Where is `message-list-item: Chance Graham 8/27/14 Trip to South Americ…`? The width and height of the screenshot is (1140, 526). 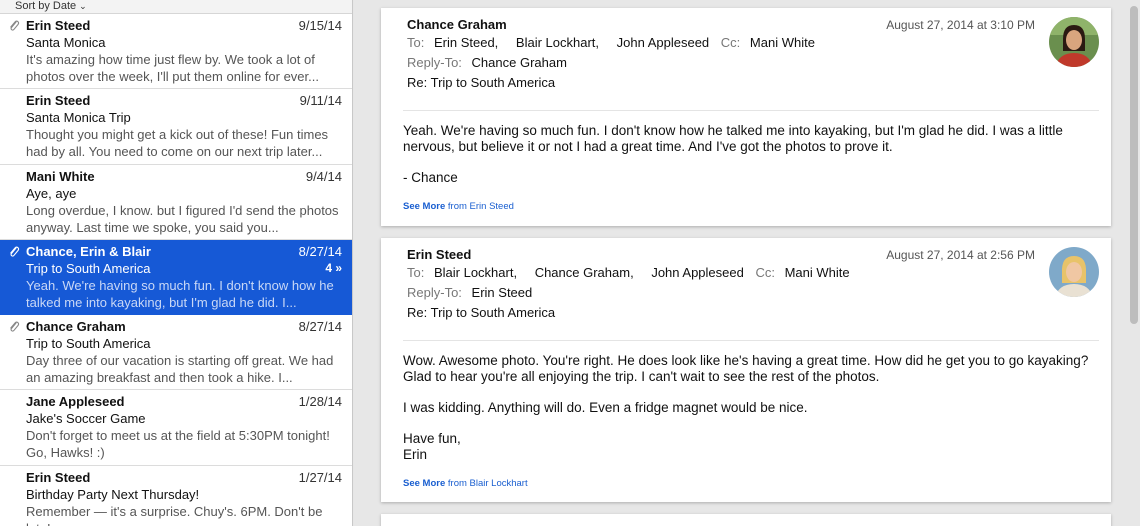
message-list-item: Chance Graham 8/27/14 Trip to South Americ… is located at coordinates (176, 353).